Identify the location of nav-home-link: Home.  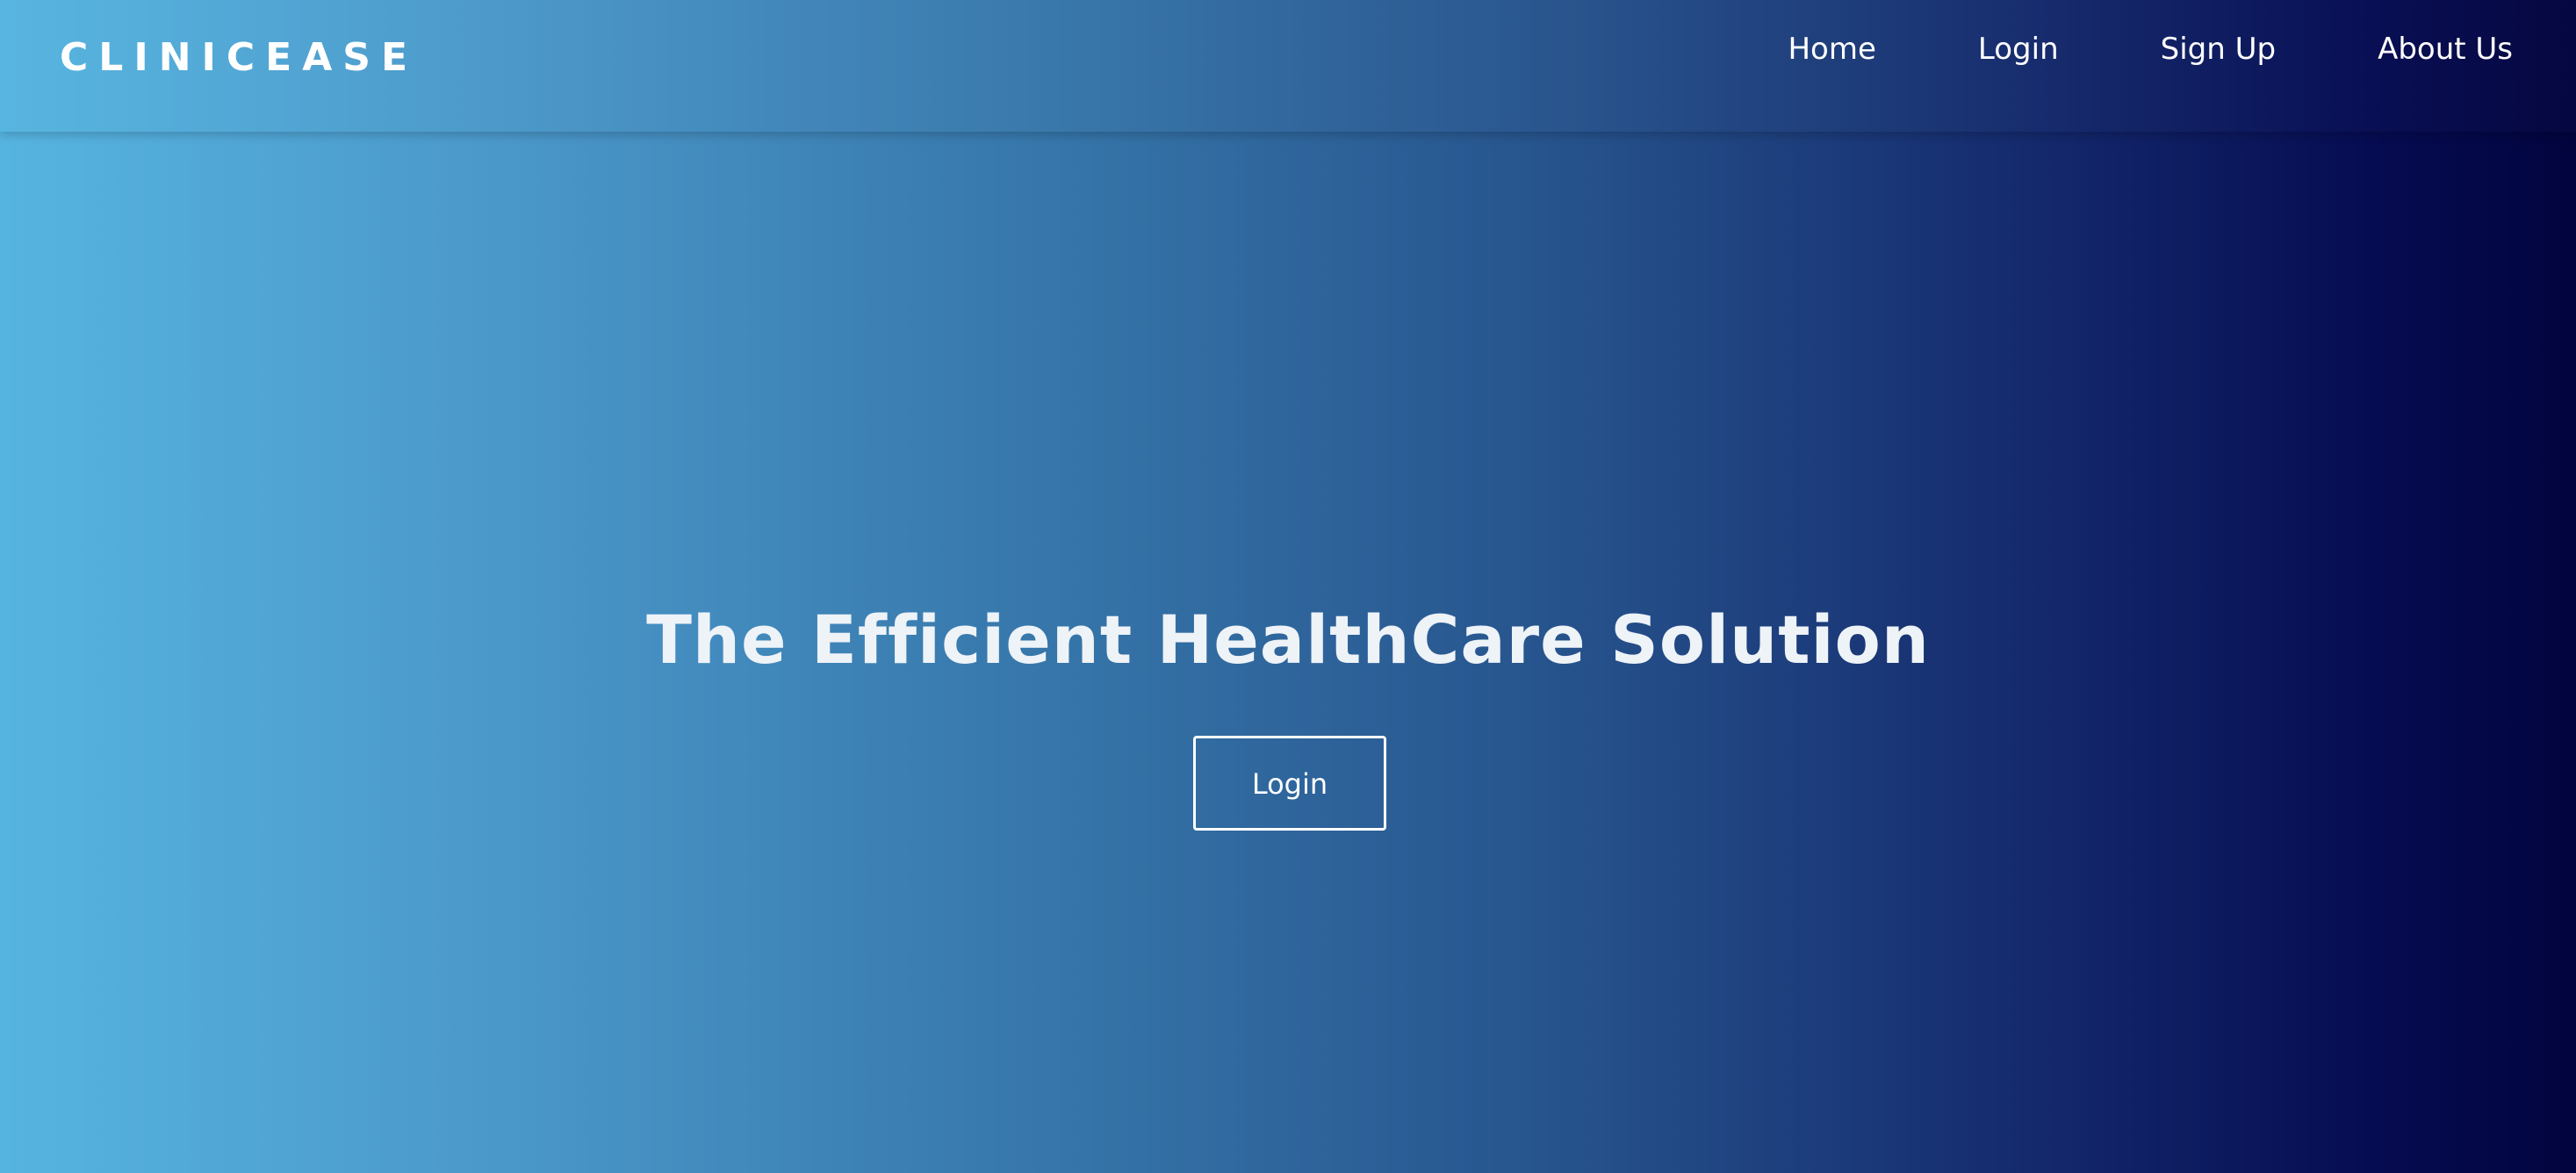
(1831, 49).